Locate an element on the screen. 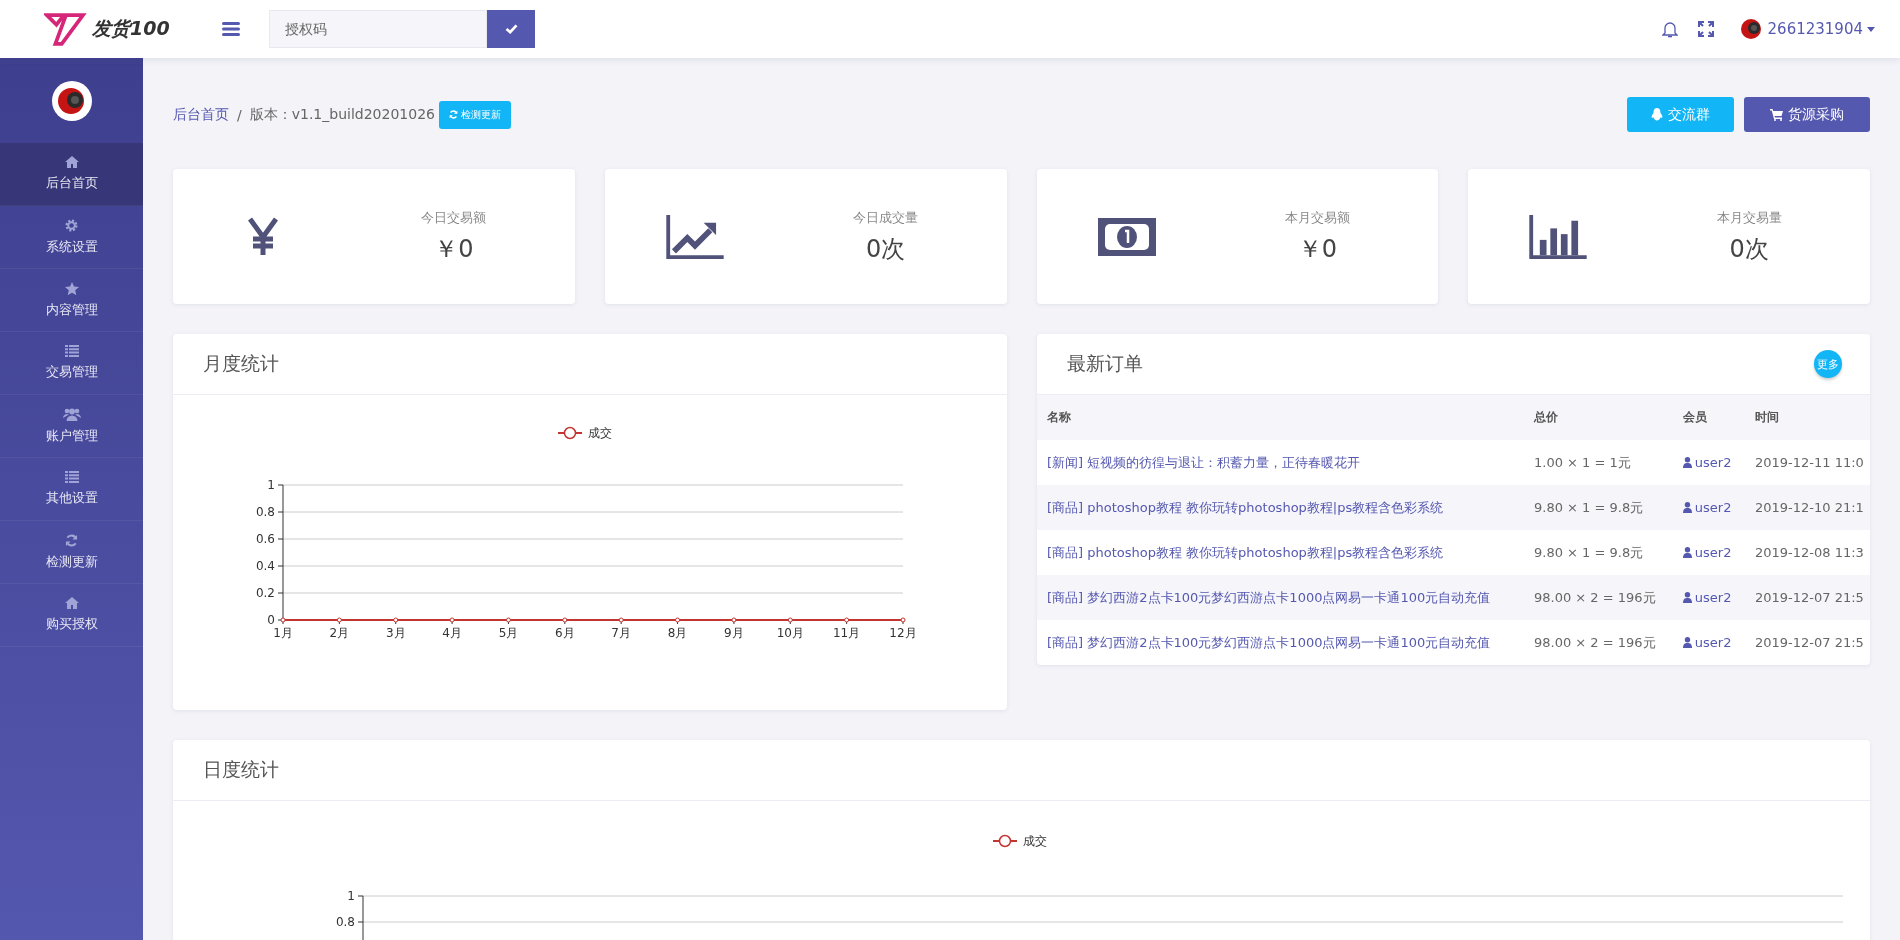 The width and height of the screenshot is (1900, 940). search-field: 授权码 is located at coordinates (378, 29).